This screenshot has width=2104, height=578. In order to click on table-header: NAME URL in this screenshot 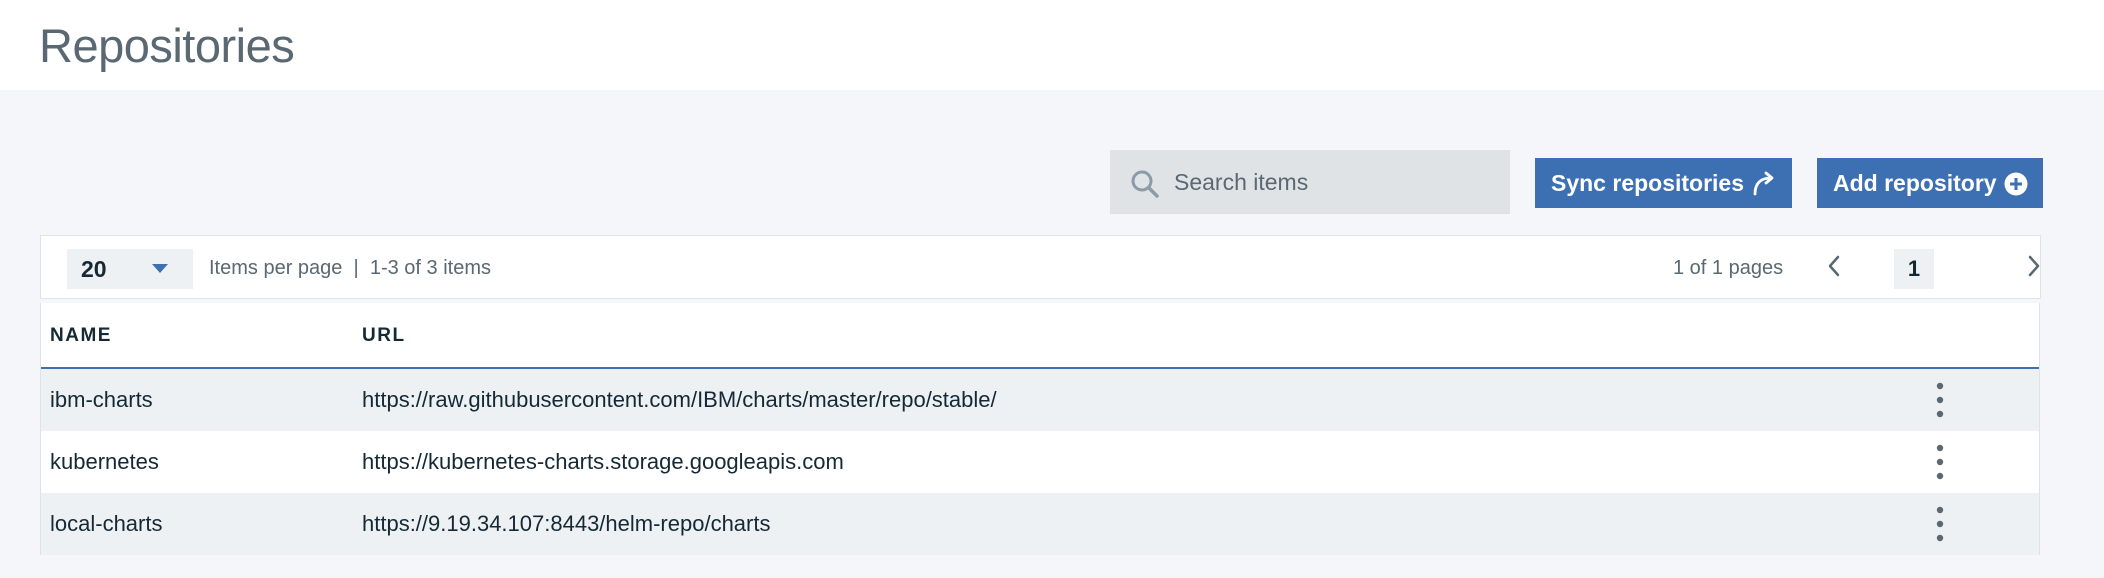, I will do `click(1040, 336)`.